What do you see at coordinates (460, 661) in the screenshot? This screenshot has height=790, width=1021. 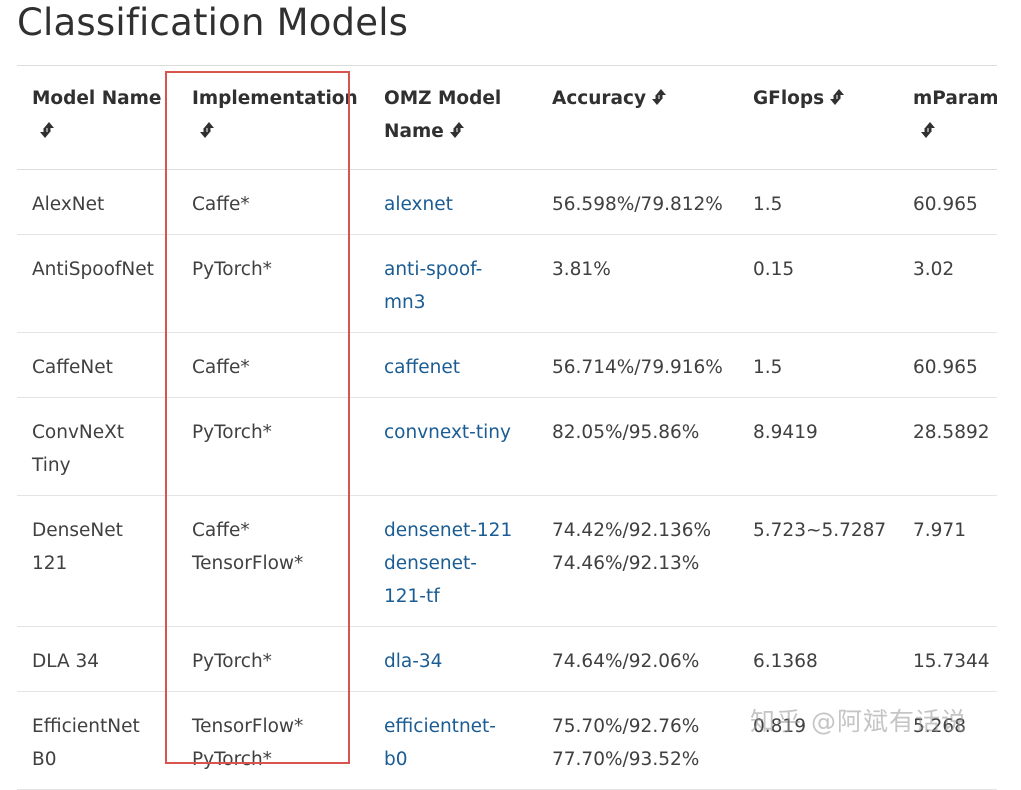 I see `omz-model-link: dla-34` at bounding box center [460, 661].